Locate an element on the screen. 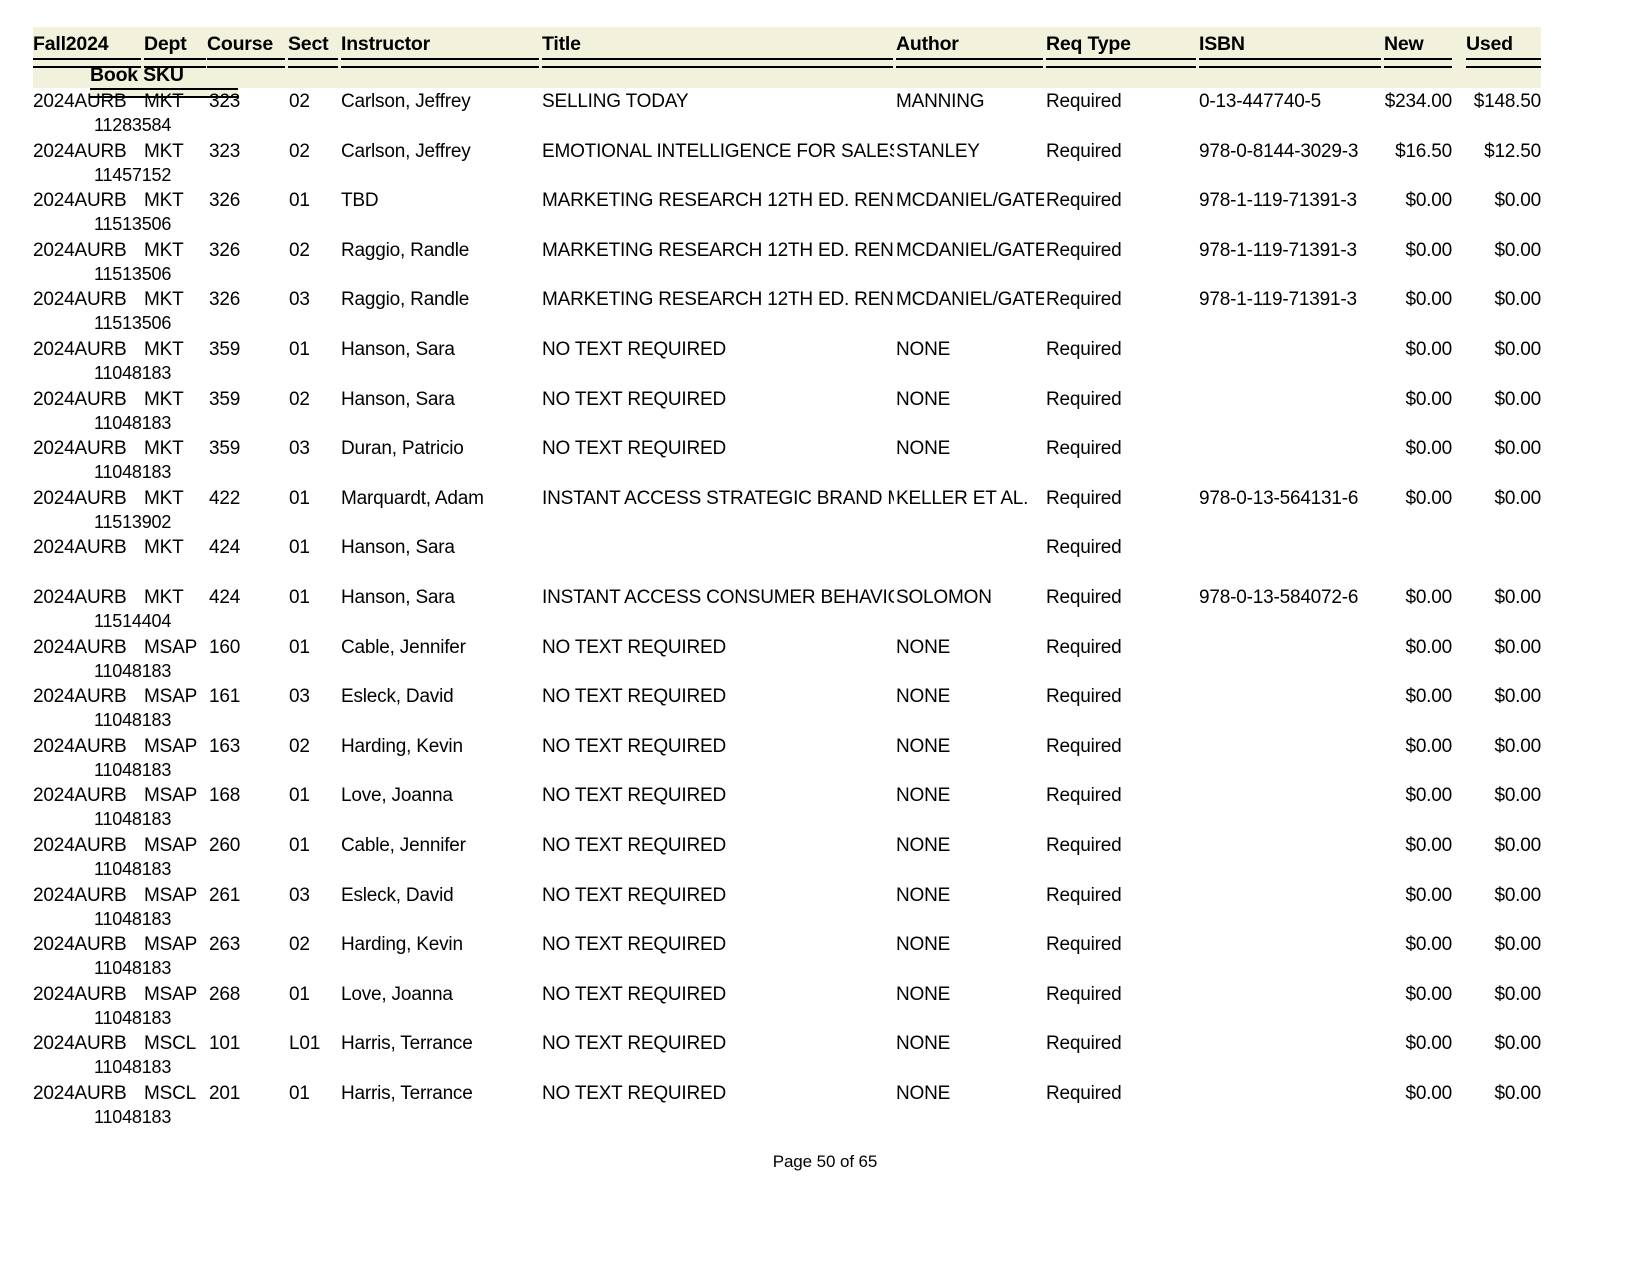 This screenshot has width=1650, height=1275. cell-new-price: $234.00 is located at coordinates (1418, 101).